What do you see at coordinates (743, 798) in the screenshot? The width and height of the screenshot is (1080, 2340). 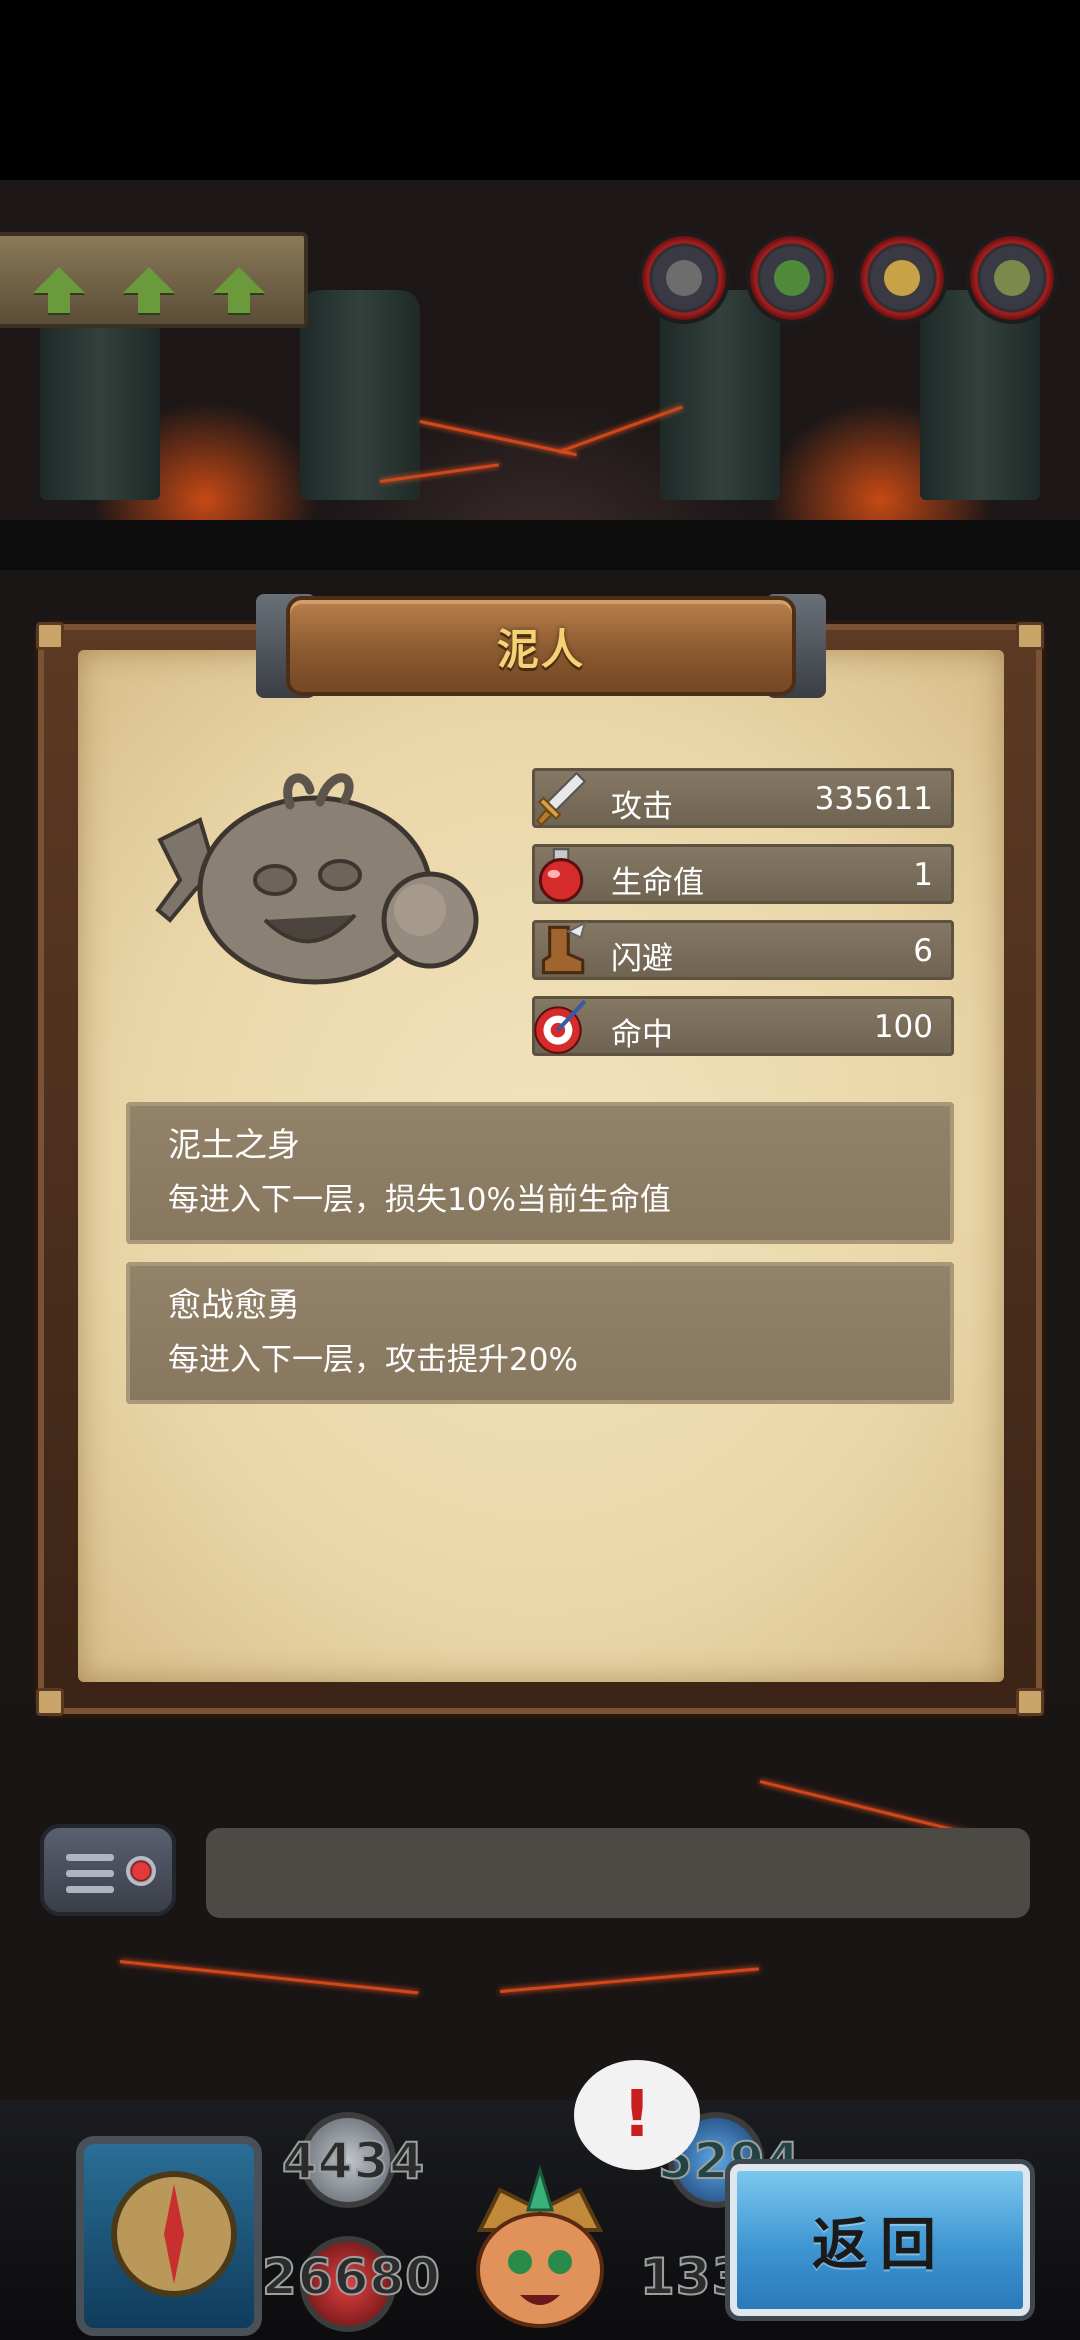 I see `stat-bar-attack: 攻击 335611` at bounding box center [743, 798].